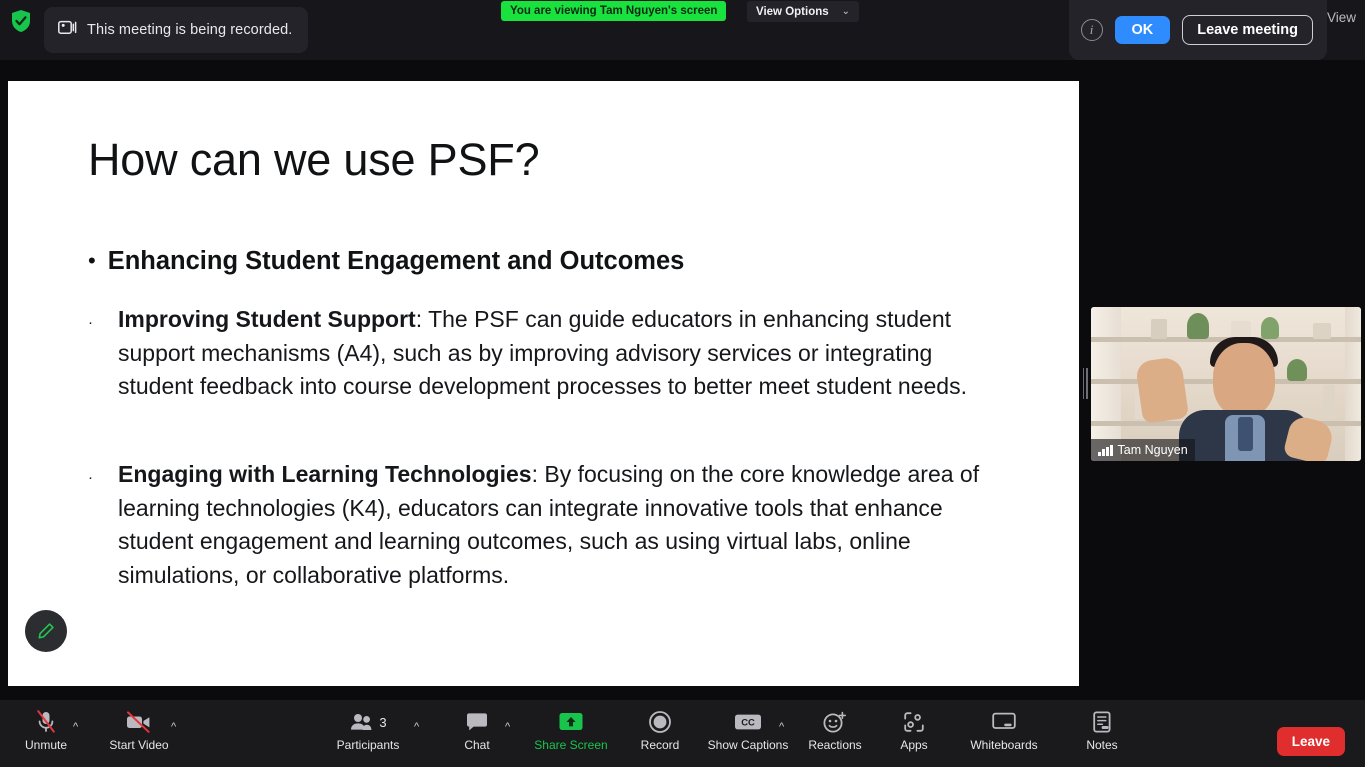 The height and width of the screenshot is (767, 1365). I want to click on recording-indicator: This meeting is being recorded., so click(176, 30).